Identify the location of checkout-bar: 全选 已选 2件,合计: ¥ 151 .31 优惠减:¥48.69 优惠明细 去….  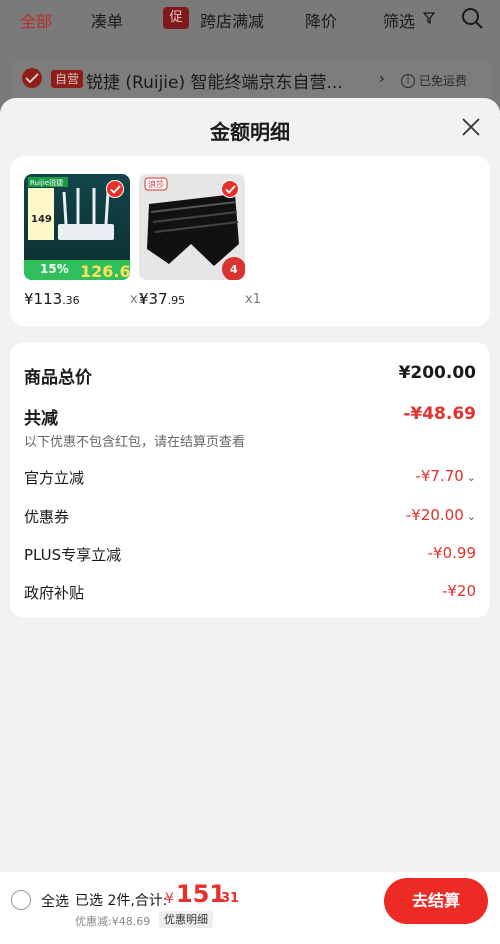
(250, 908).